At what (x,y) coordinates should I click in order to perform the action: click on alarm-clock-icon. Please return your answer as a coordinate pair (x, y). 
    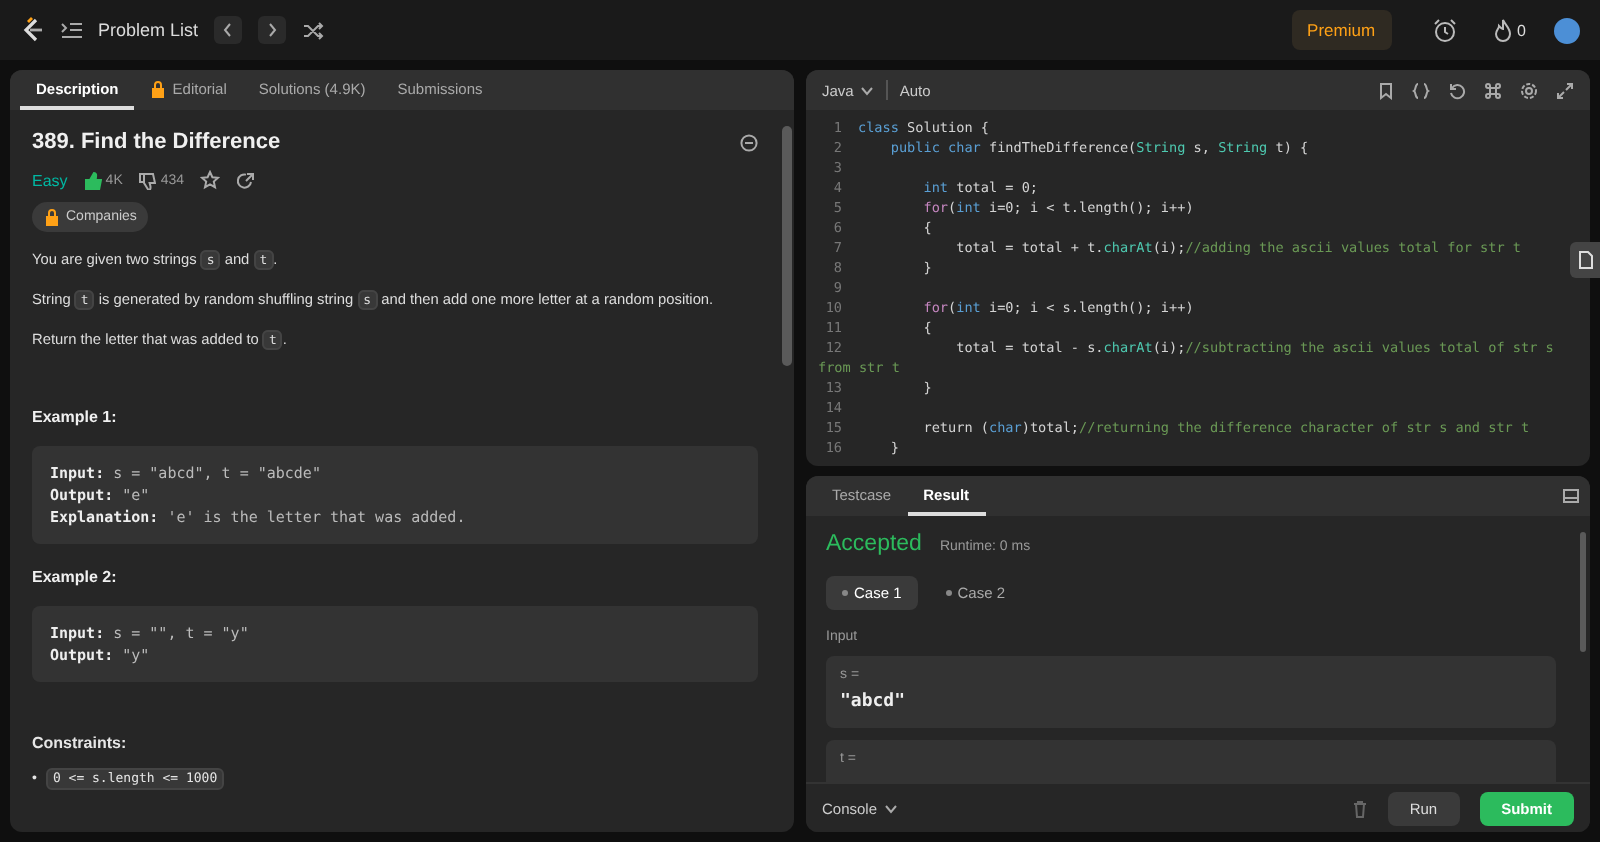
    Looking at the image, I should click on (1444, 30).